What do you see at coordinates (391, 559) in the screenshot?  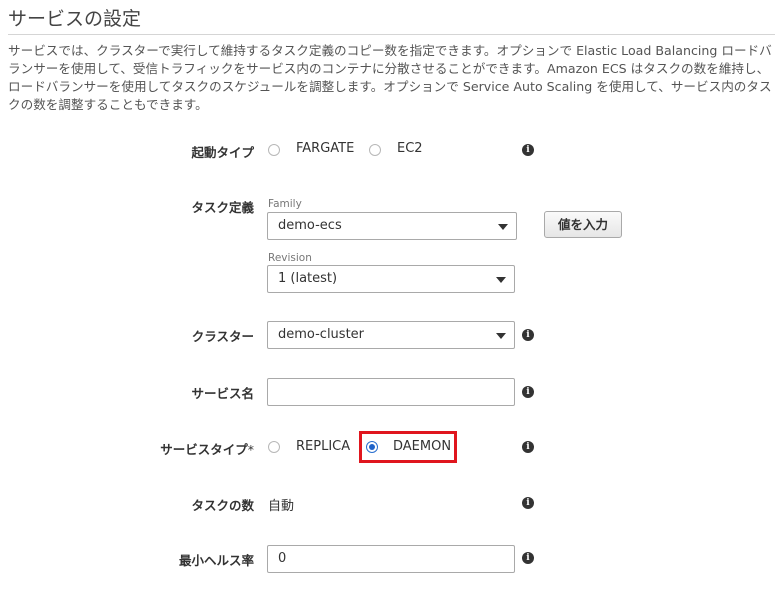 I see `min-health-input: 0` at bounding box center [391, 559].